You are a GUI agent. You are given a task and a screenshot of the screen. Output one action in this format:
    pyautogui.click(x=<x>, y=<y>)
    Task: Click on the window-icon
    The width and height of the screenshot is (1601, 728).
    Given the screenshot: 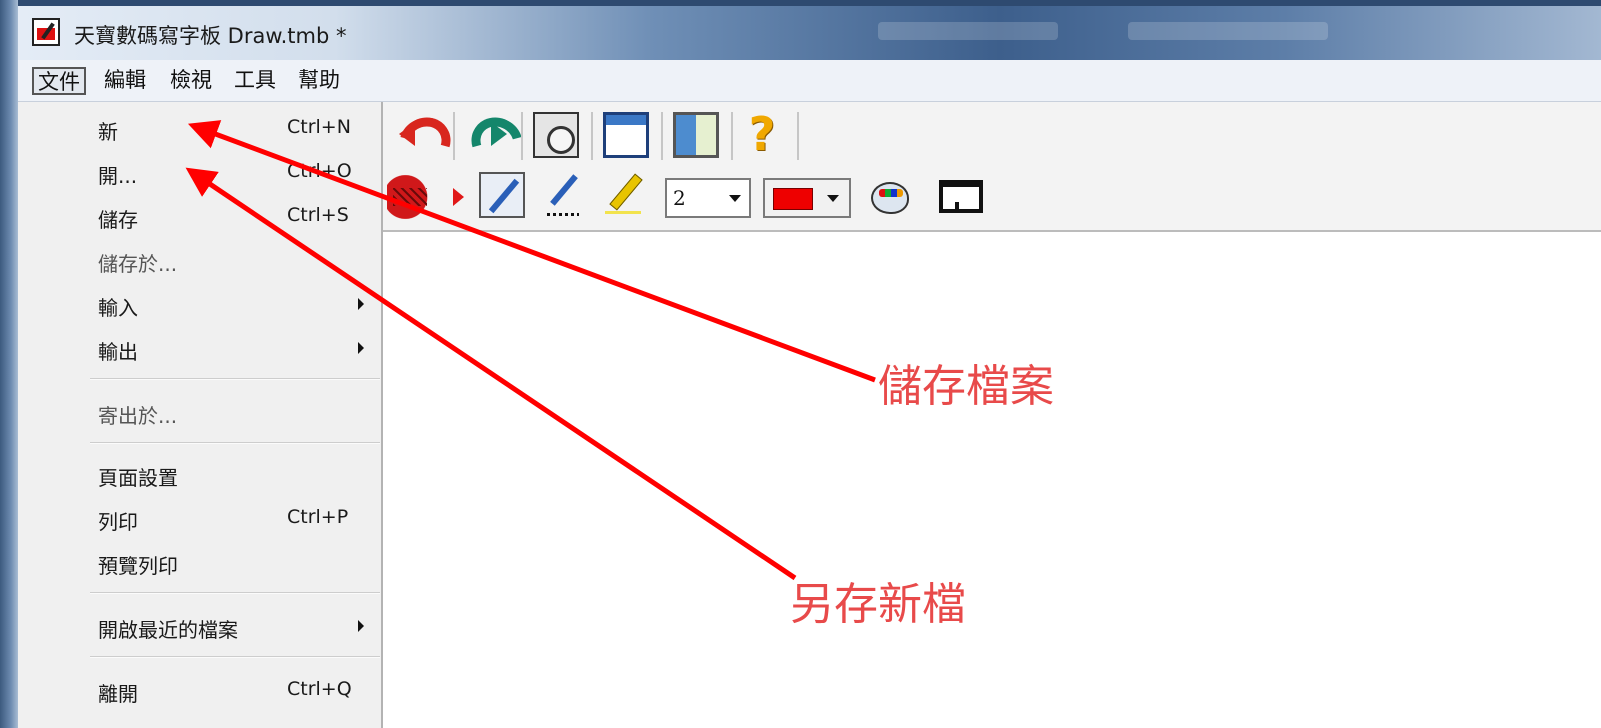 What is the action you would take?
    pyautogui.click(x=626, y=135)
    